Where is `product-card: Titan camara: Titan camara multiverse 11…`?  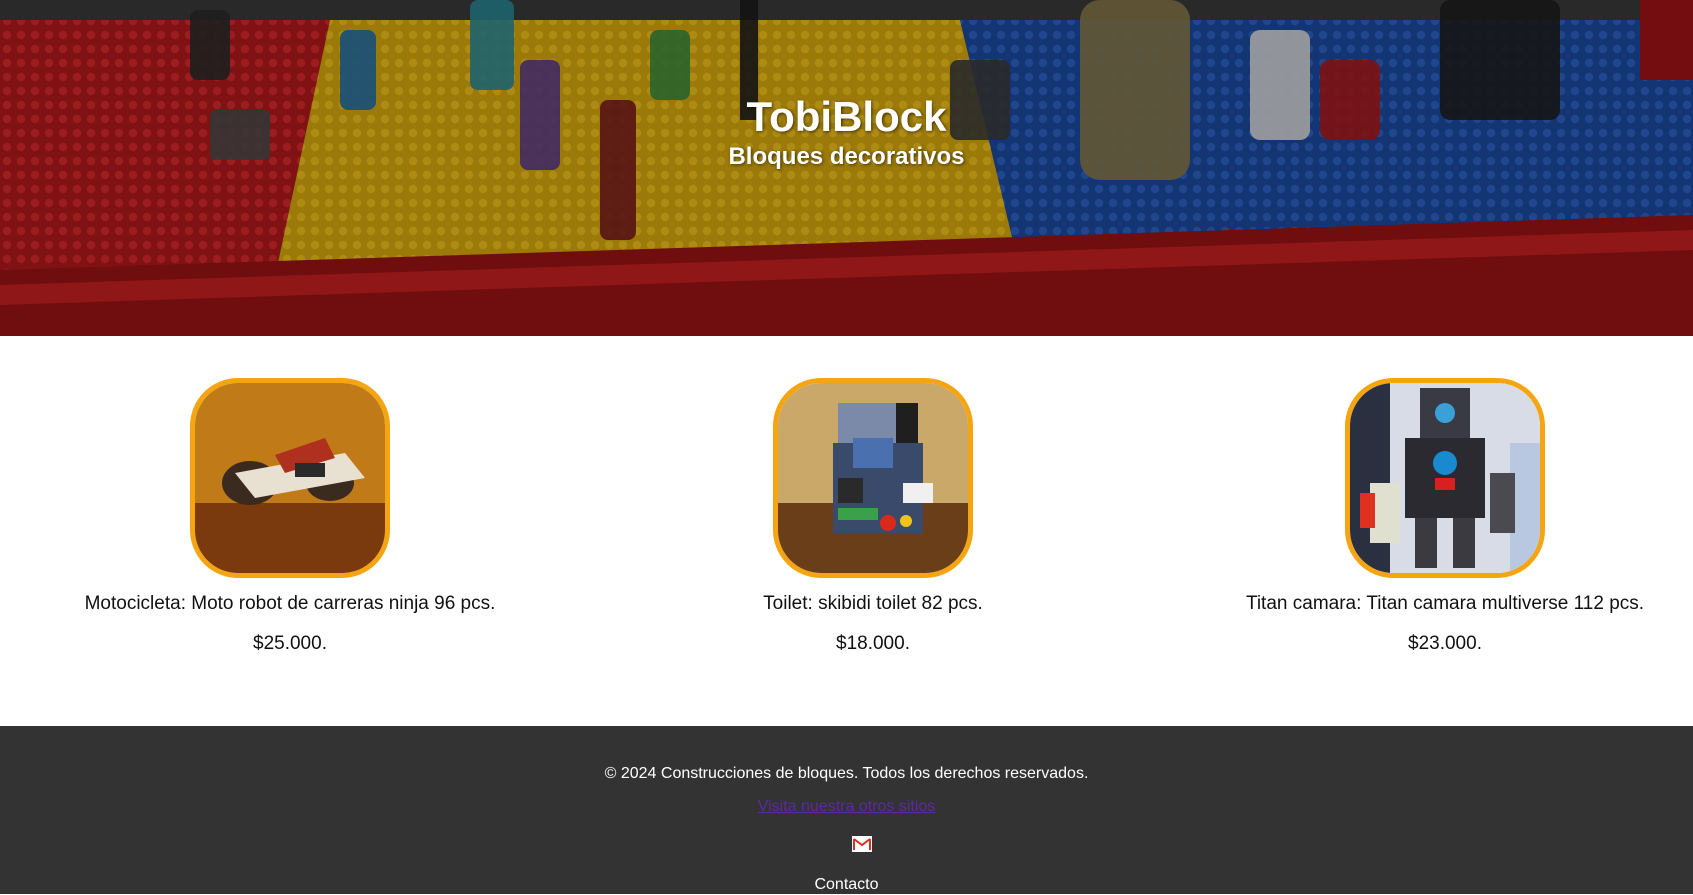
product-card: Titan camara: Titan camara multiverse 11… is located at coordinates (1429, 517).